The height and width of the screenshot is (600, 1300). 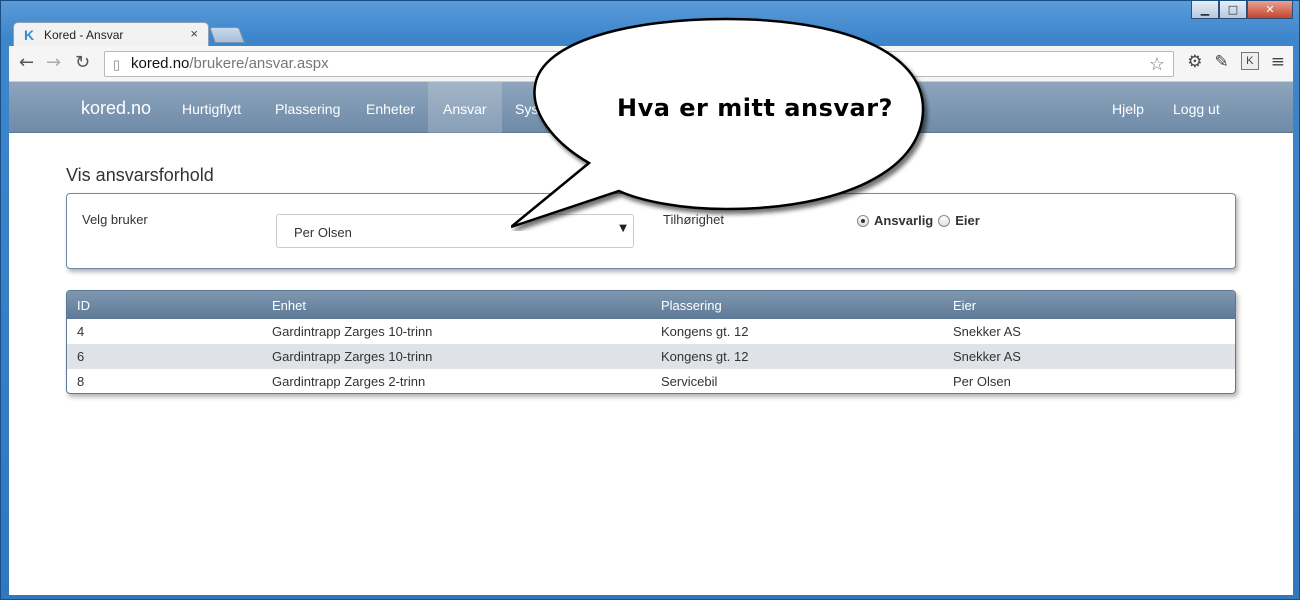 I want to click on nav-ansvar: Ansvar, so click(x=465, y=107).